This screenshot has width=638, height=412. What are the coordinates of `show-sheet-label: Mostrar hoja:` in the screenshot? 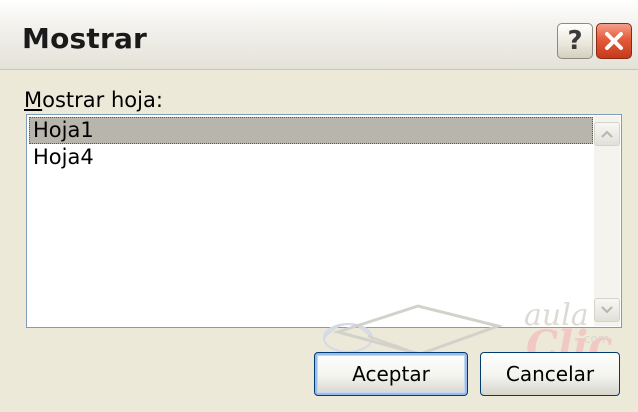 It's located at (93, 100).